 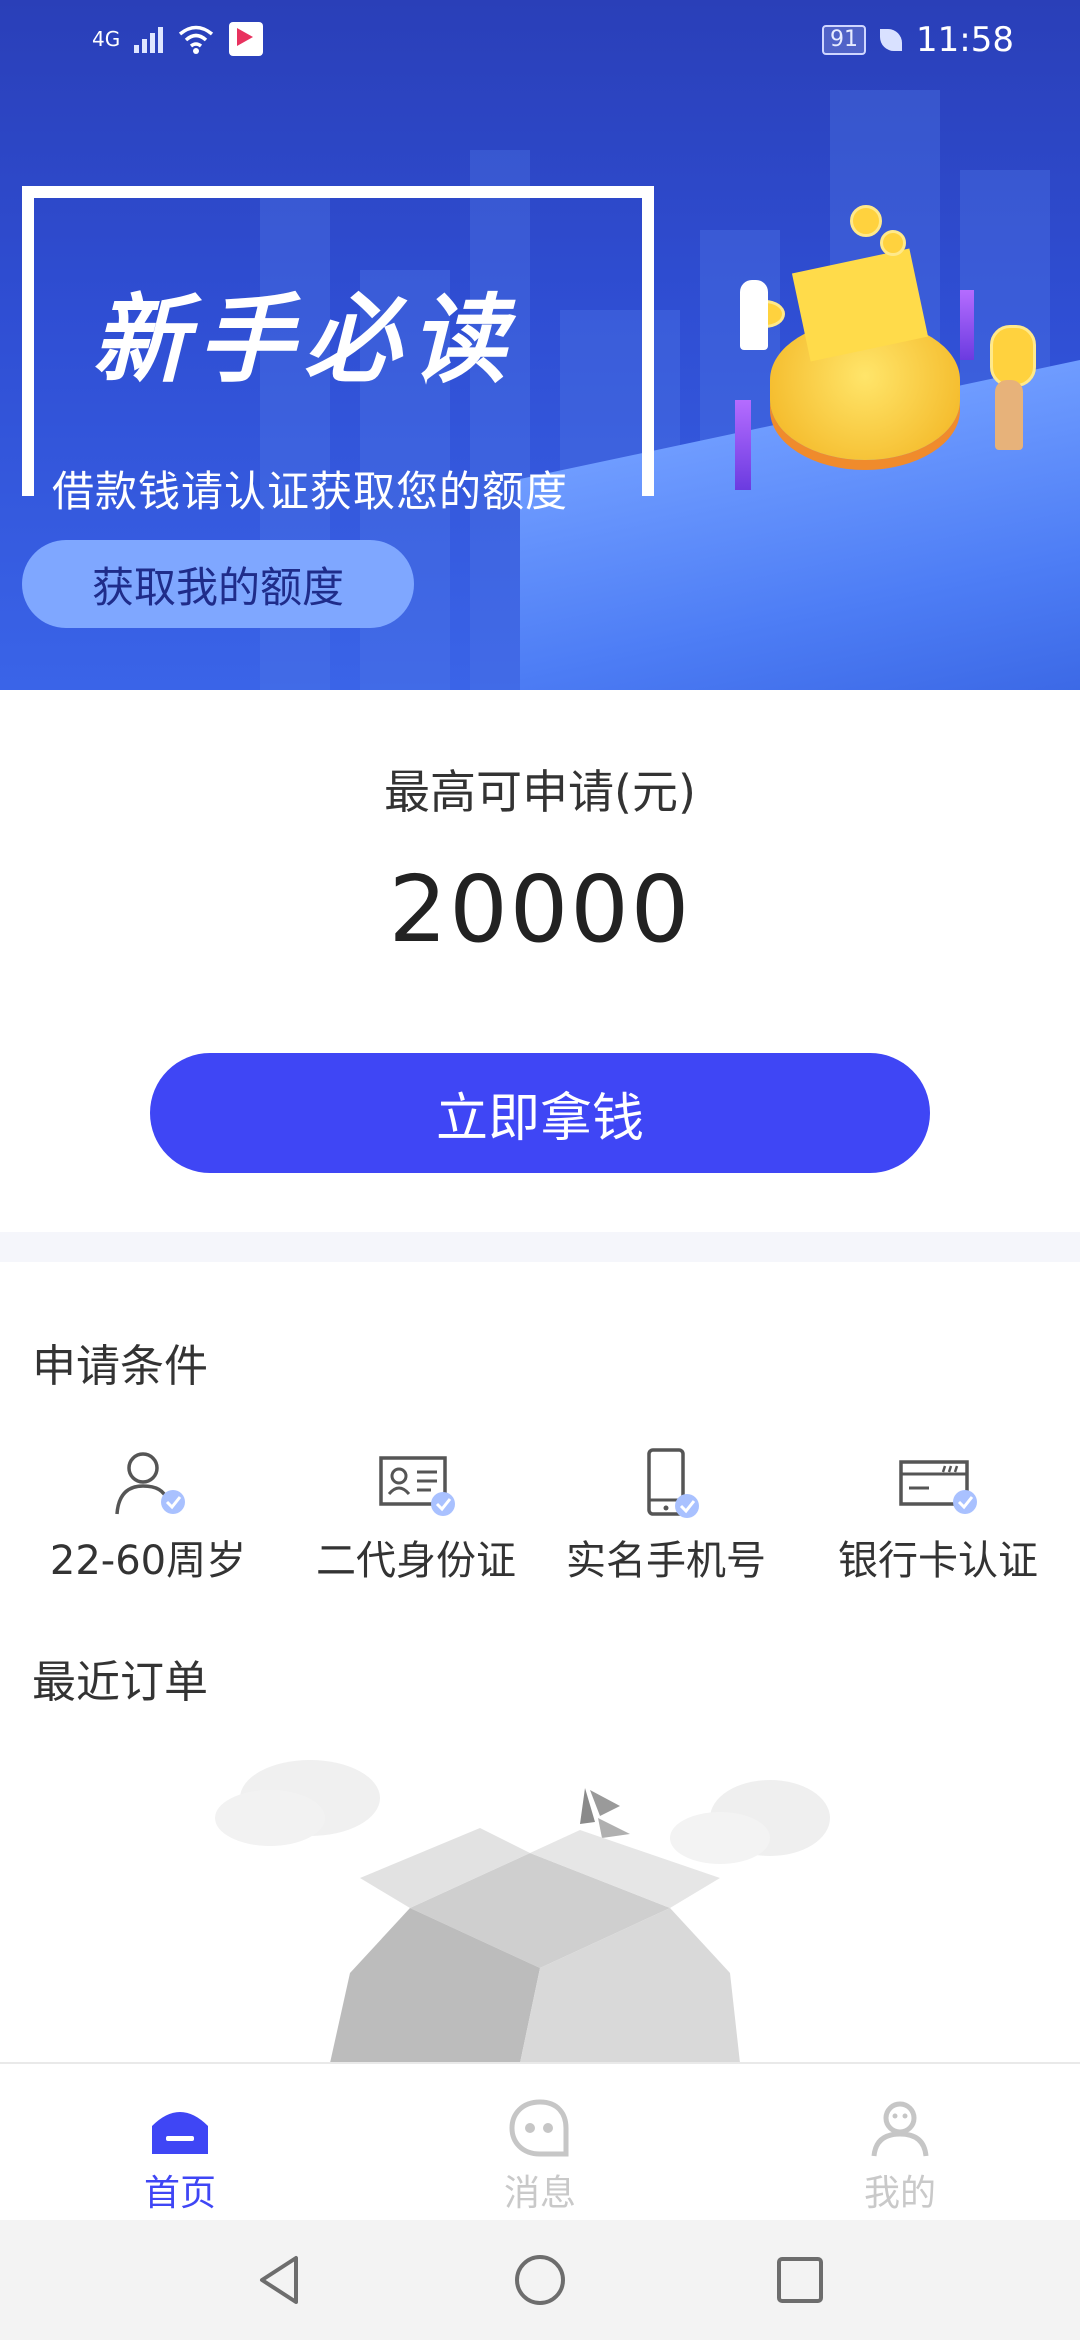 What do you see at coordinates (938, 1484) in the screenshot?
I see `bank-card-check-icon` at bounding box center [938, 1484].